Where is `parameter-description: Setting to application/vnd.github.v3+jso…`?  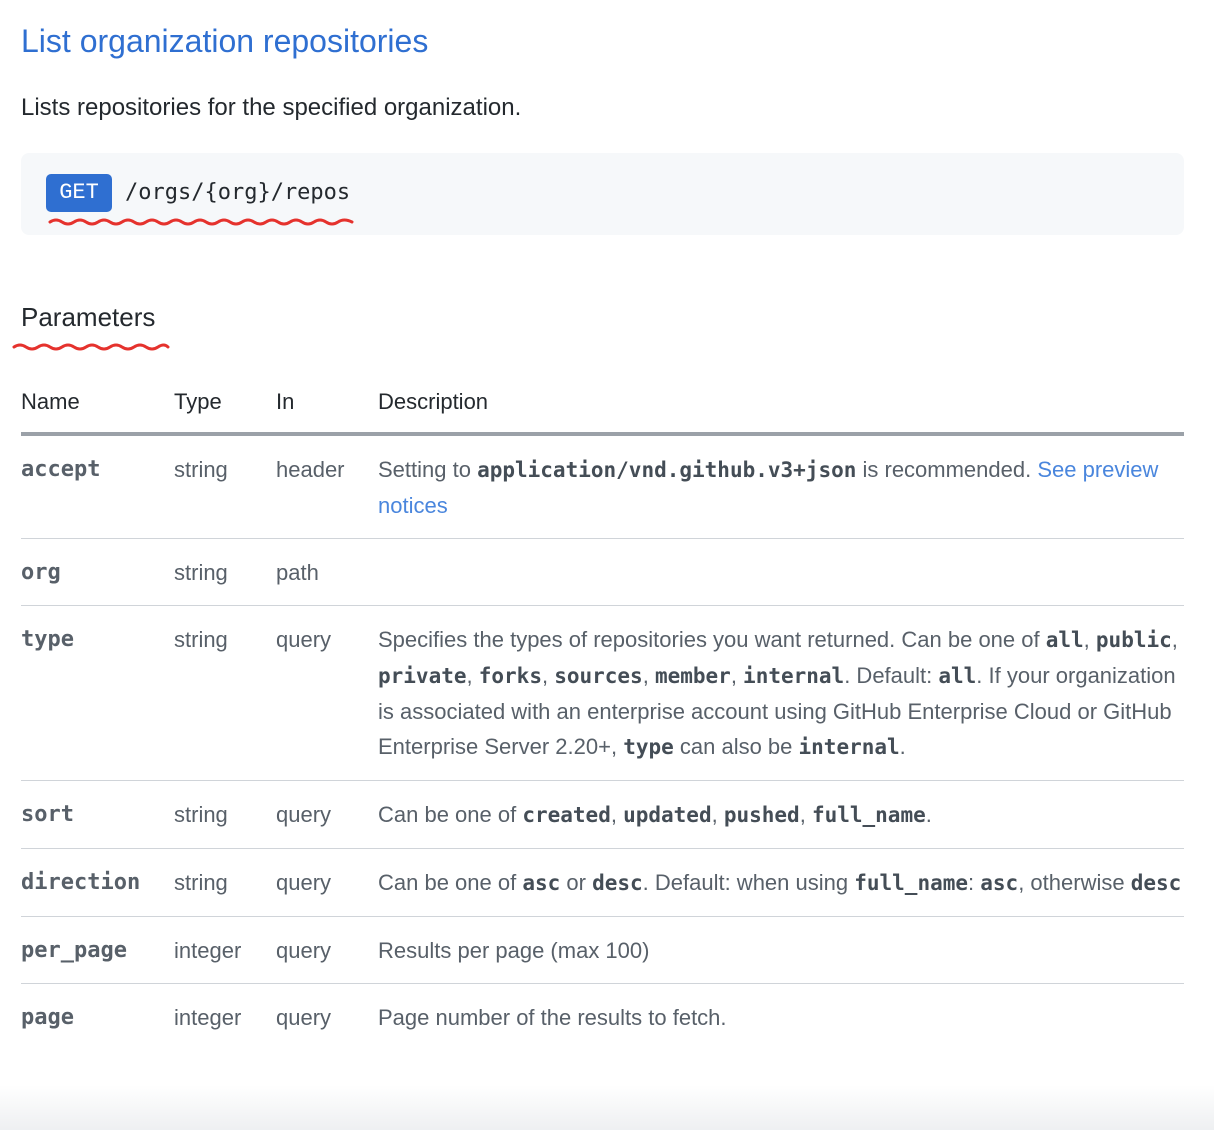
parameter-description: Setting to application/vnd.github.v3+jso… is located at coordinates (781, 486).